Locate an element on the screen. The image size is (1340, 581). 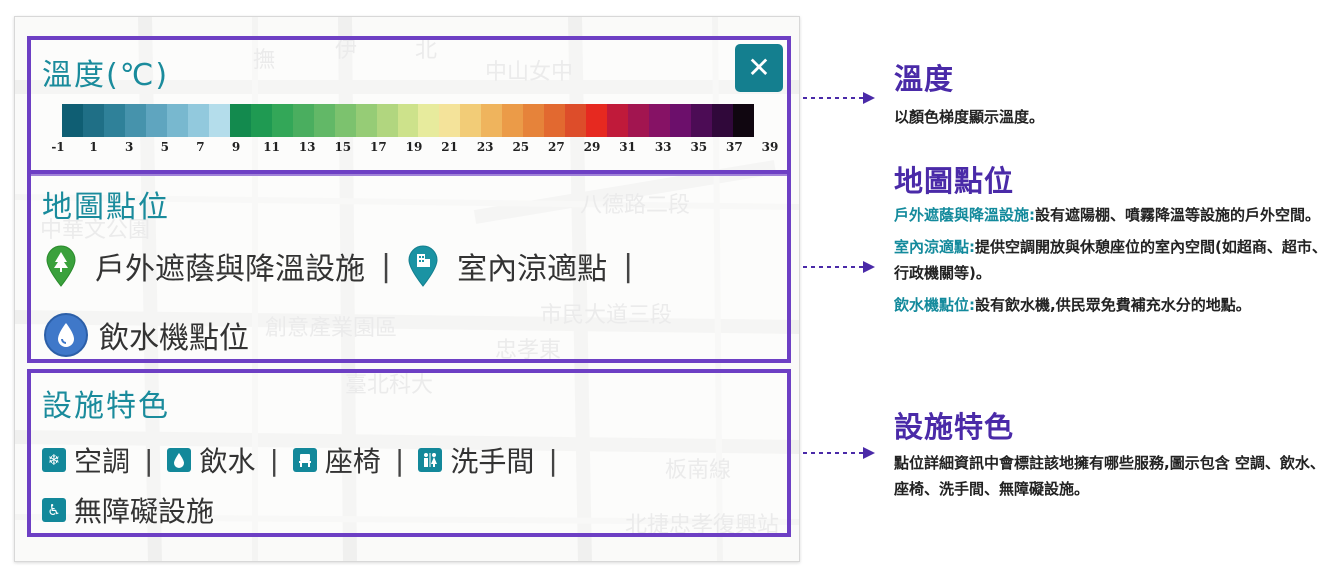
close-icon: ✕ is located at coordinates (759, 67).